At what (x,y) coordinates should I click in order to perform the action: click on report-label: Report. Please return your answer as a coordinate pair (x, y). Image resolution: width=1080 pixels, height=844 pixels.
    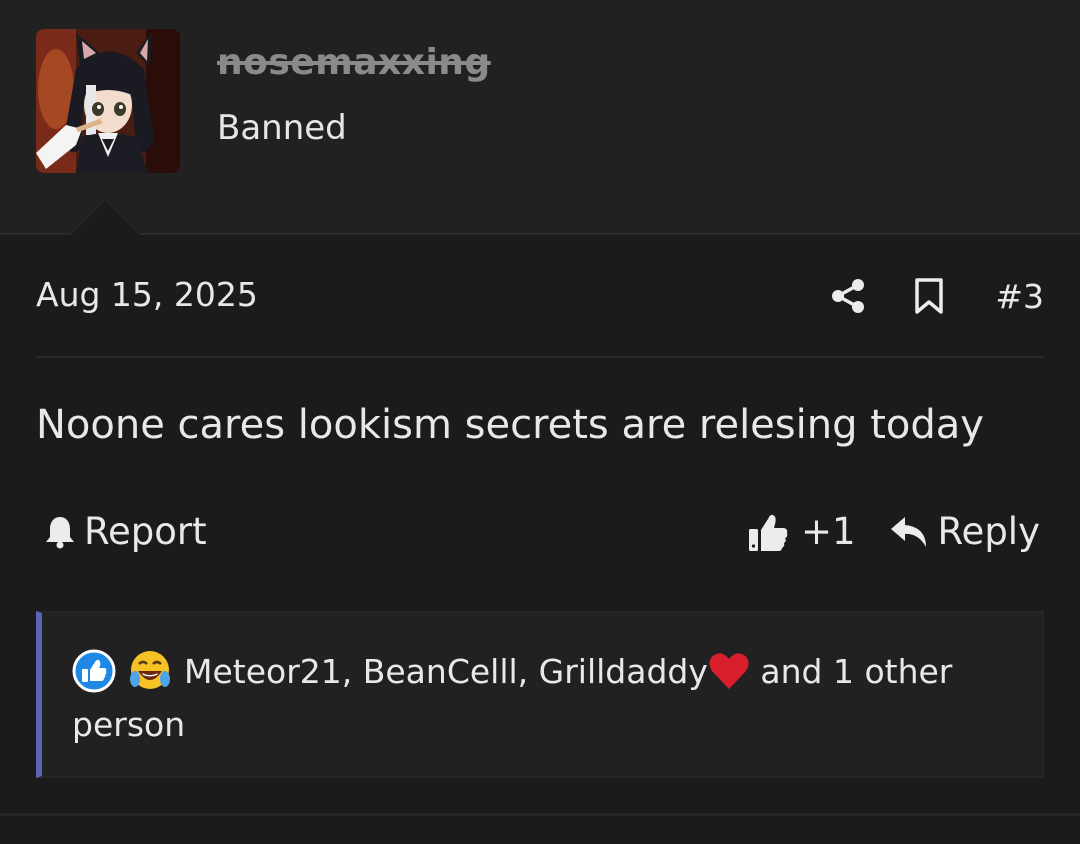
    Looking at the image, I should click on (145, 531).